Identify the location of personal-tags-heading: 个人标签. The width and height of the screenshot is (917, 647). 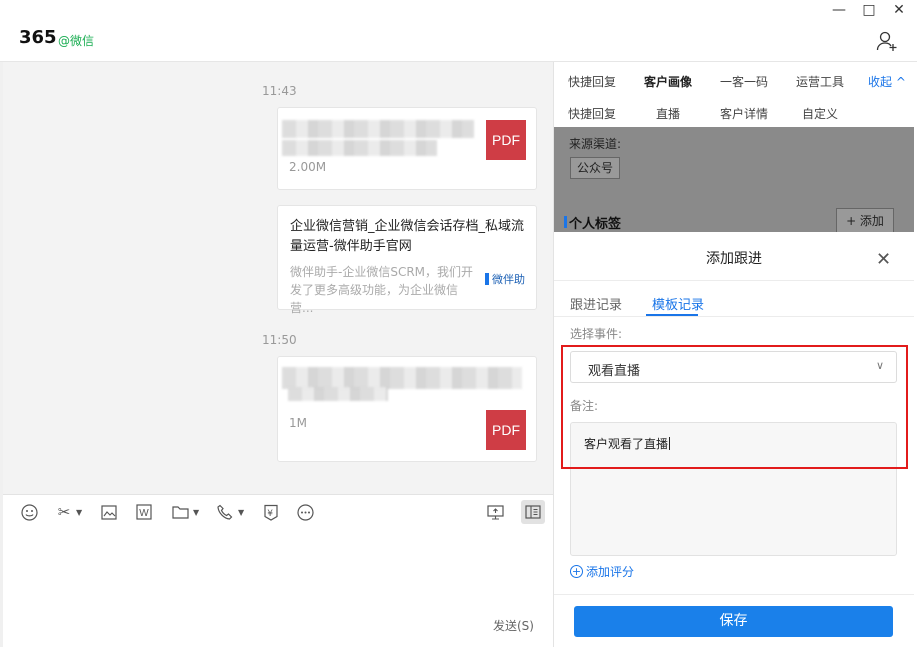
(592, 222).